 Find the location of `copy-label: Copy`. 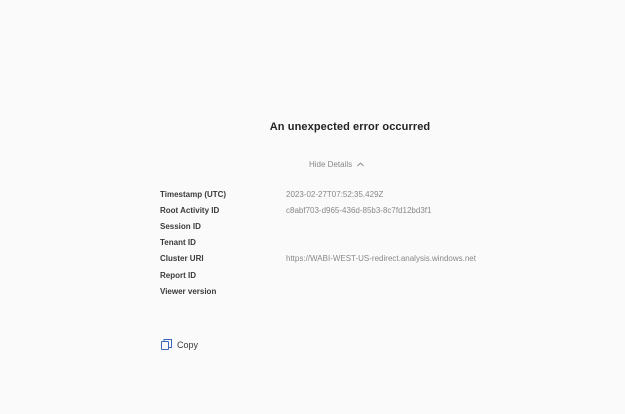

copy-label: Copy is located at coordinates (188, 344).